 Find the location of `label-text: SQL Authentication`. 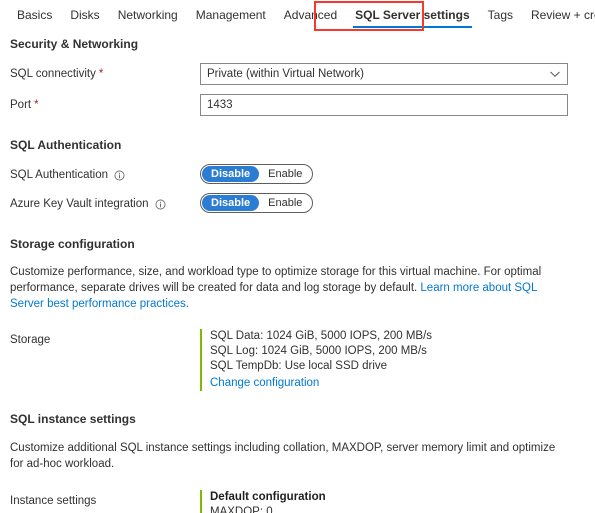

label-text: SQL Authentication is located at coordinates (59, 175).